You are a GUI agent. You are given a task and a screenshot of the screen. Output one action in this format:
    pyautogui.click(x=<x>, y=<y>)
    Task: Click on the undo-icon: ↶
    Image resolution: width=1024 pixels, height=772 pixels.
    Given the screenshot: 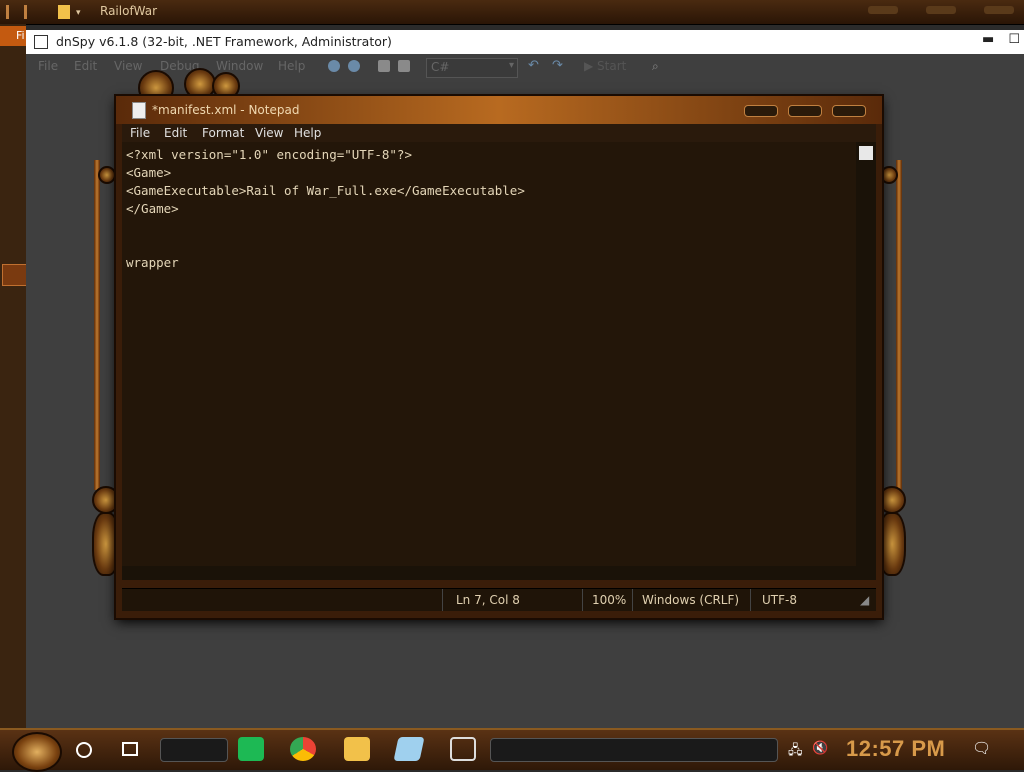 What is the action you would take?
    pyautogui.click(x=534, y=65)
    